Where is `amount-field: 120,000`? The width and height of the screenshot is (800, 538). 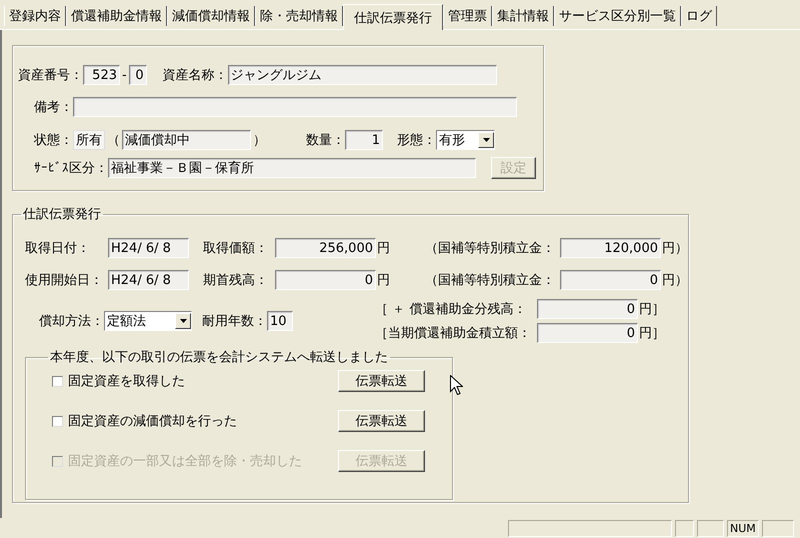
amount-field: 120,000 is located at coordinates (610, 248).